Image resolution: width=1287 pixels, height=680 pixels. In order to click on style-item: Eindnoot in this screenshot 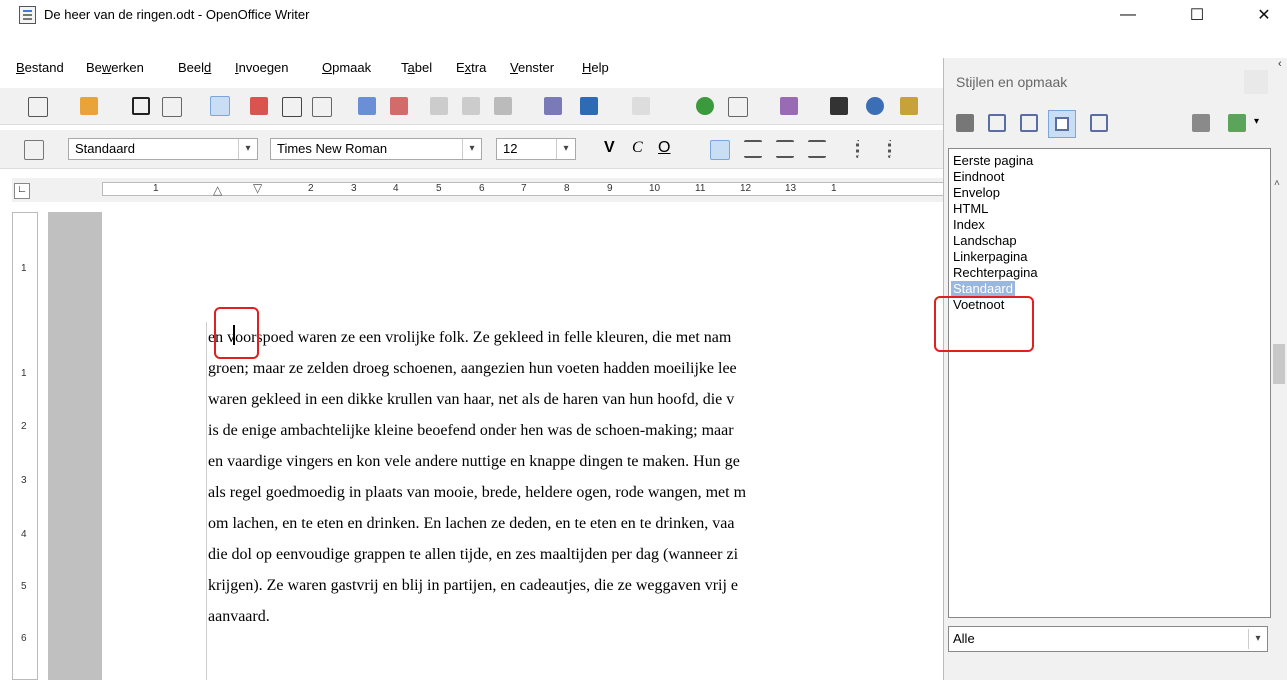, I will do `click(978, 177)`.